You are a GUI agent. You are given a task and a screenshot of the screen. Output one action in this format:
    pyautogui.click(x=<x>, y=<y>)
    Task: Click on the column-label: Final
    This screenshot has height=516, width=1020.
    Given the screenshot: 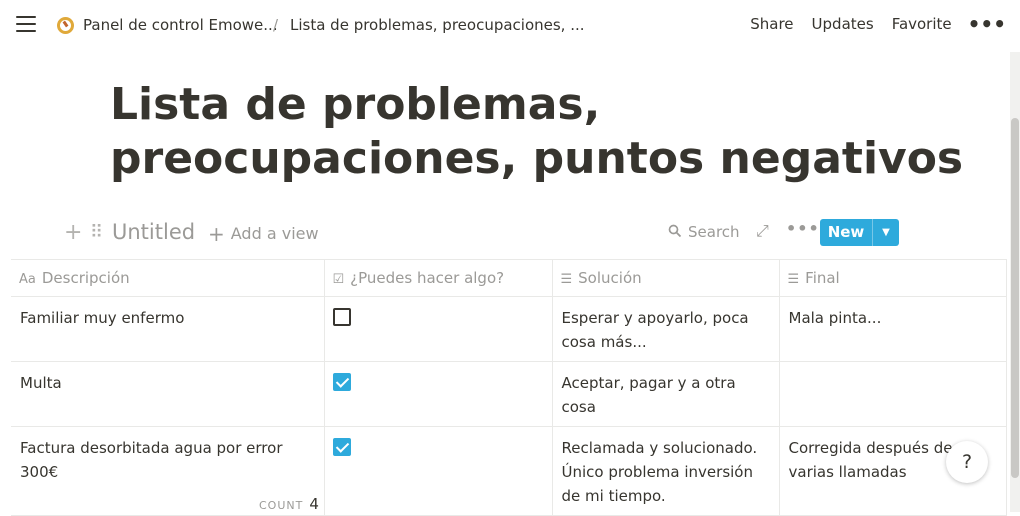 What is the action you would take?
    pyautogui.click(x=822, y=278)
    